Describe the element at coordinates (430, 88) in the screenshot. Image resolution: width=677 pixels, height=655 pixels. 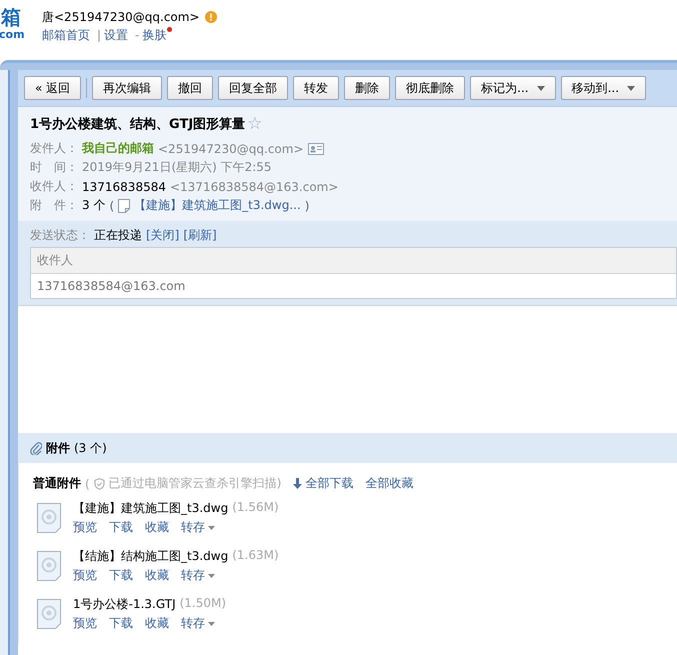
I see `toolbar-button: 彻底删除` at that location.